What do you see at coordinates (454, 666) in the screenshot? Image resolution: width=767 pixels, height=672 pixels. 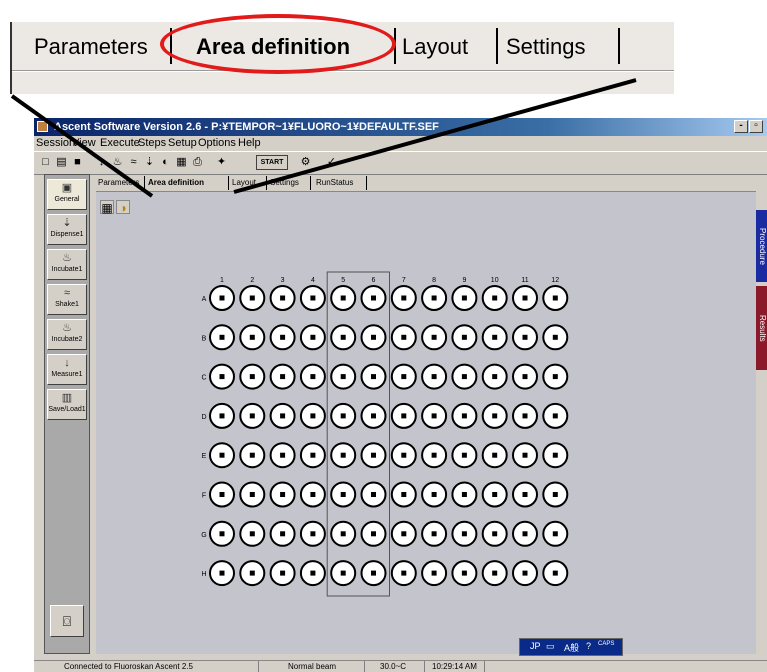 I see `status-time: 10:29:14 AM` at bounding box center [454, 666].